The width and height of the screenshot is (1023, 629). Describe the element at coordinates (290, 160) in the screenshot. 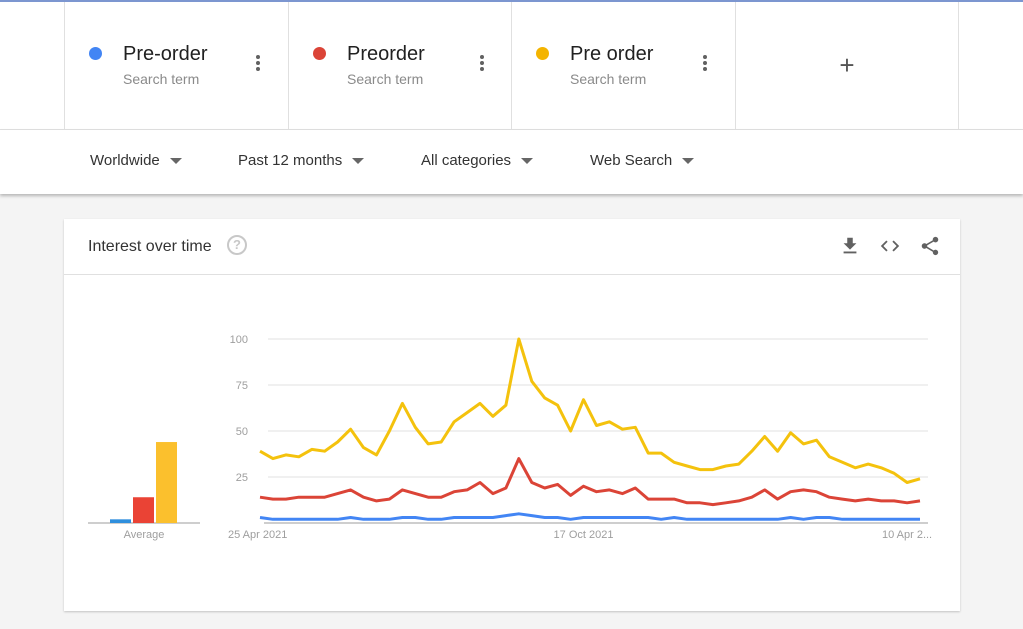

I see `time-range-value: Past 12 months` at that location.